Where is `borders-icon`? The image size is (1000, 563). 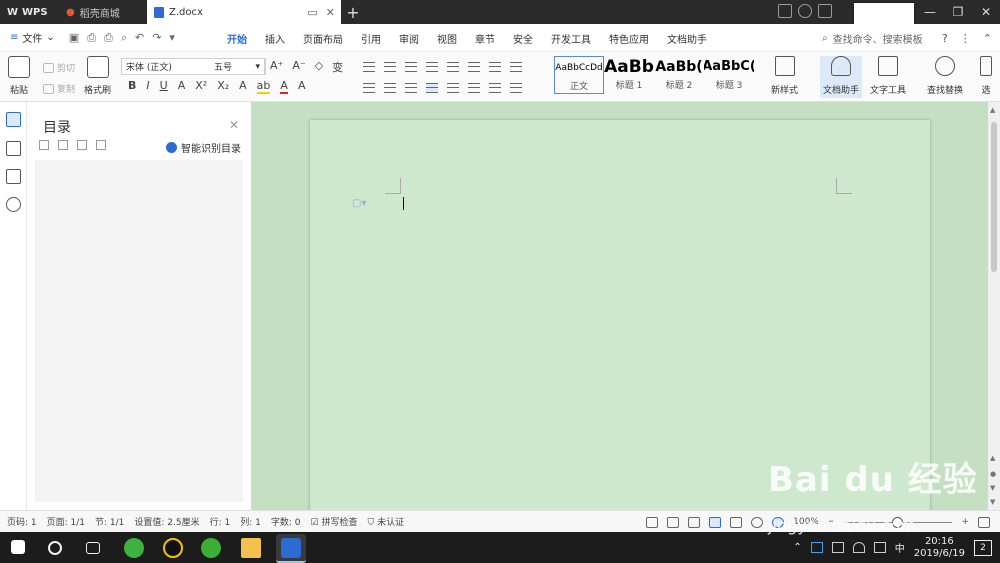
borders-icon is located at coordinates (516, 88).